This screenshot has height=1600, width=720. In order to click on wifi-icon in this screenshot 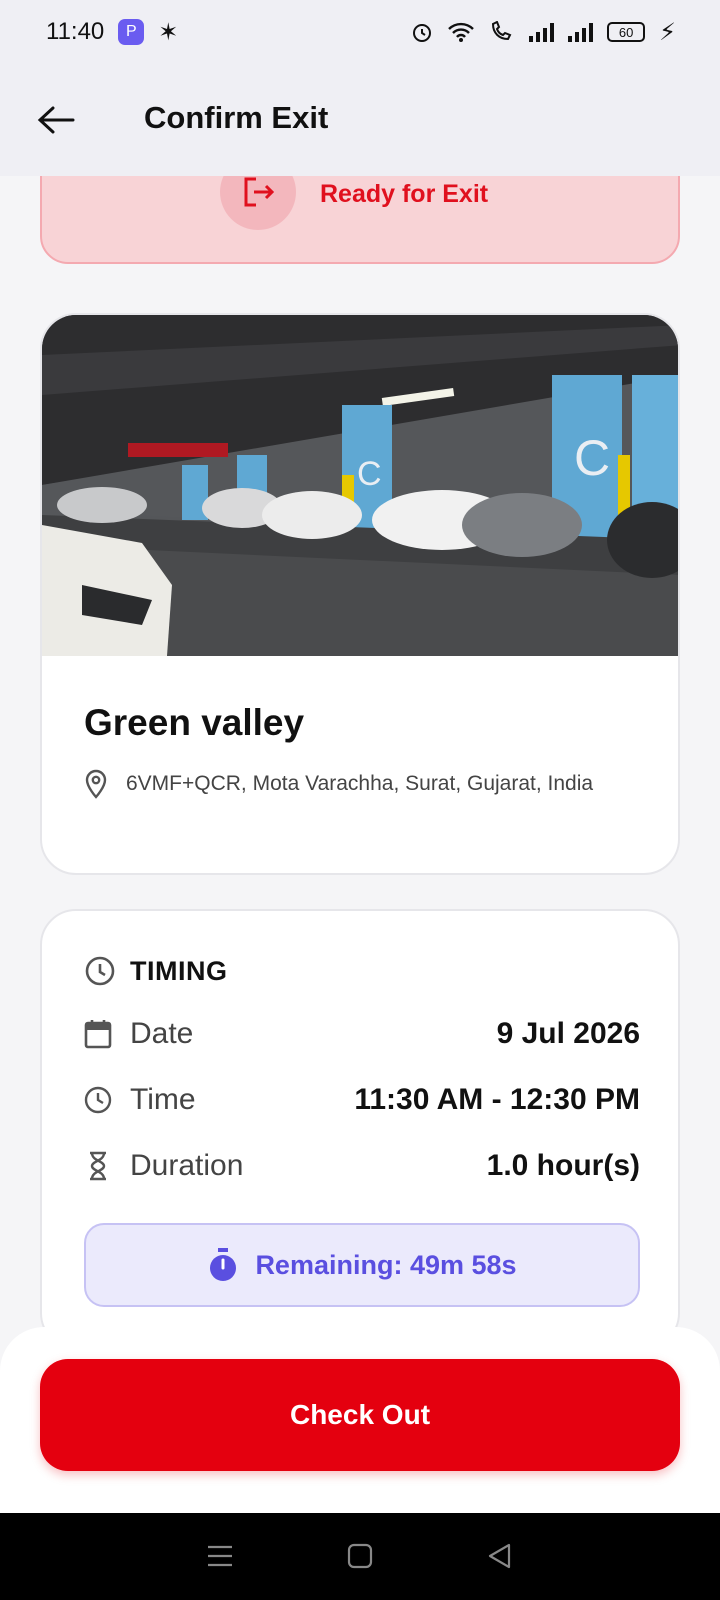, I will do `click(461, 32)`.